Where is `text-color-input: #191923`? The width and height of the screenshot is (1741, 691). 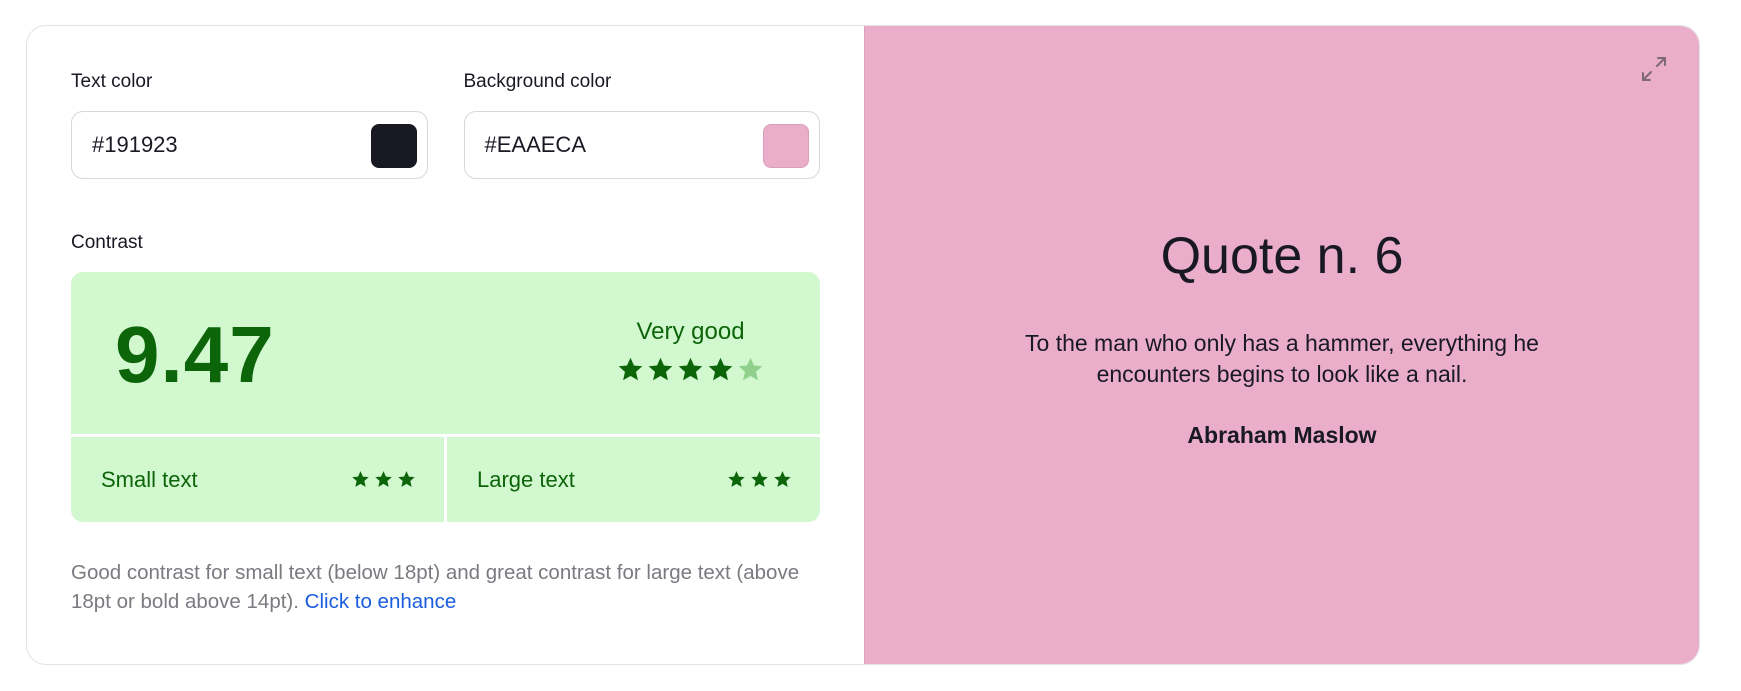
text-color-input: #191923 is located at coordinates (249, 145).